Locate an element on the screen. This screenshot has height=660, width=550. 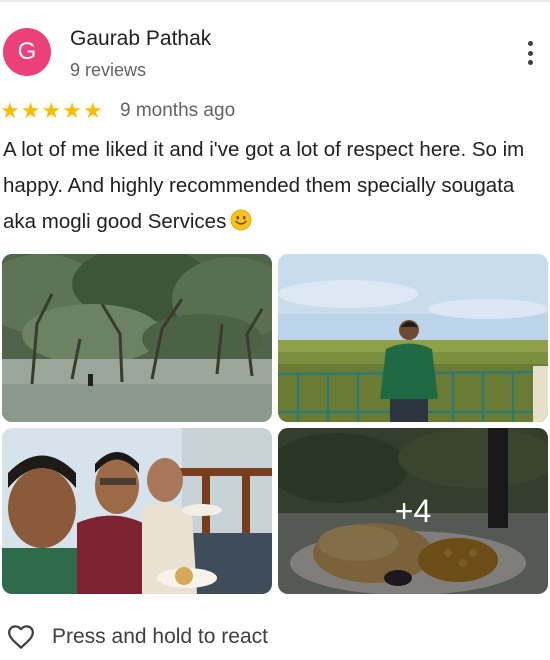
more-photos-overlay: +4 is located at coordinates (413, 511).